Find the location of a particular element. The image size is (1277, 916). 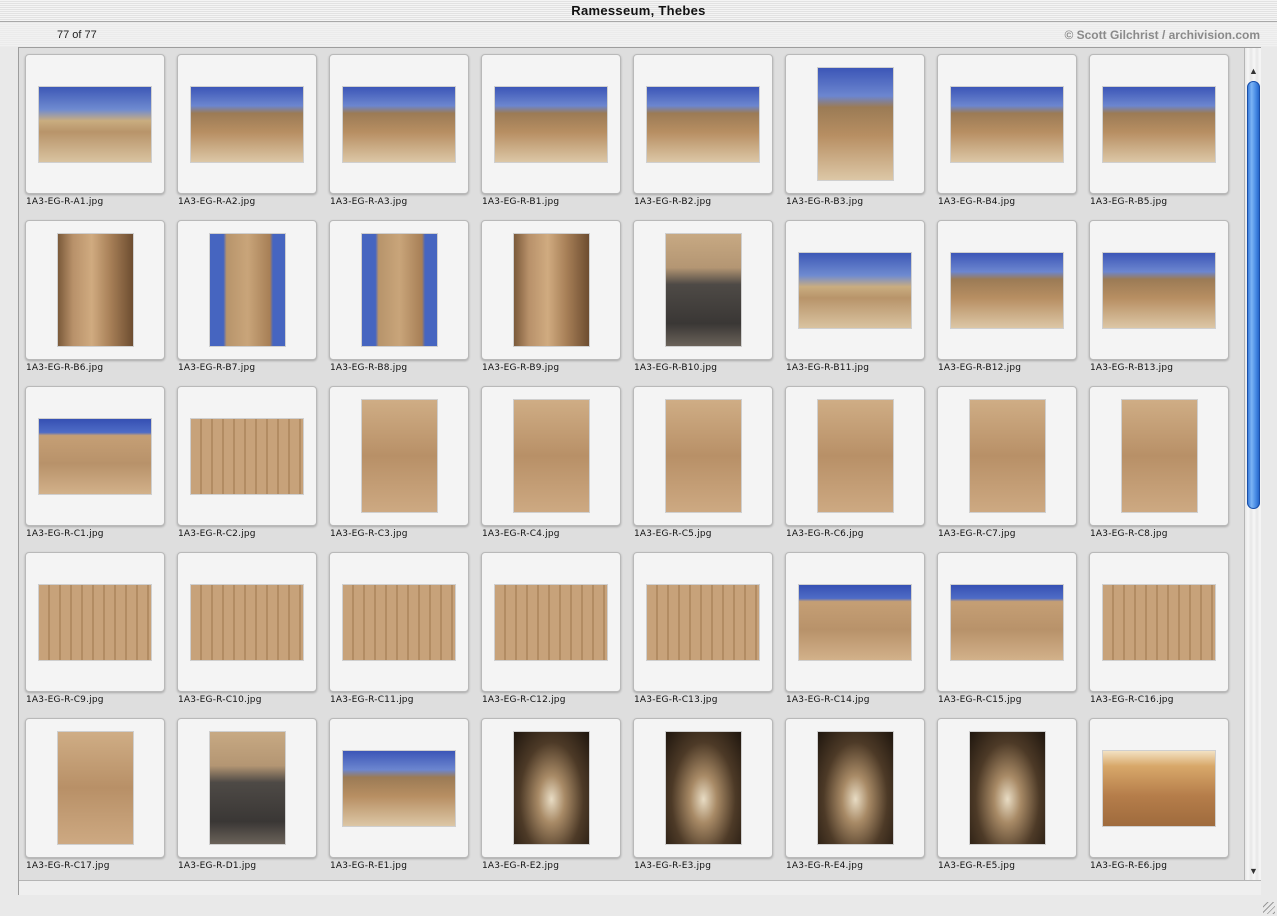

thumbnail-item: 1A3-EG-R-A2.jpg is located at coordinates (247, 137).